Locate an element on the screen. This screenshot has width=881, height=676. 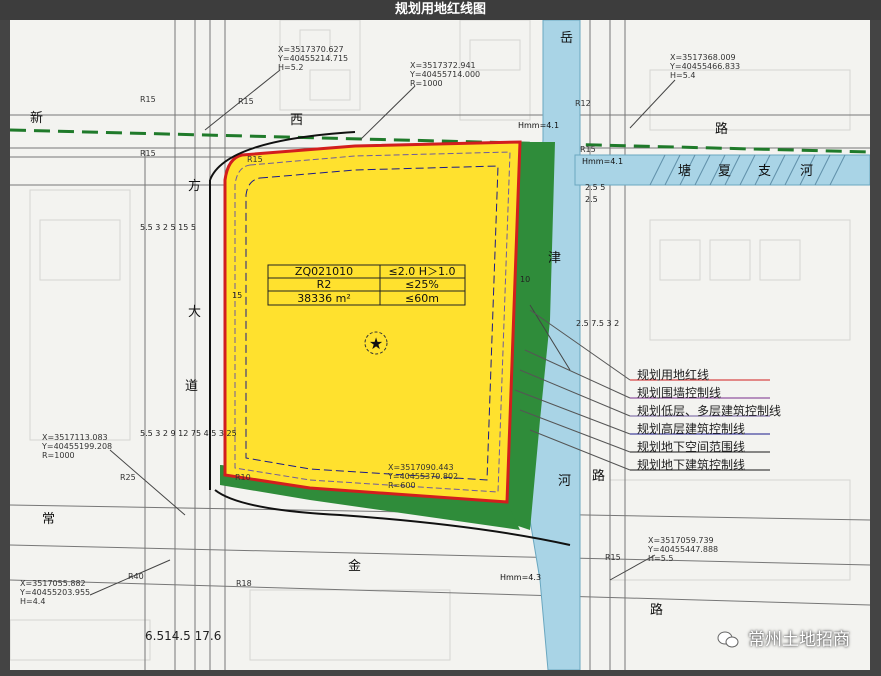
dim-bottom: 6.514.5 17.6 is located at coordinates (183, 636).